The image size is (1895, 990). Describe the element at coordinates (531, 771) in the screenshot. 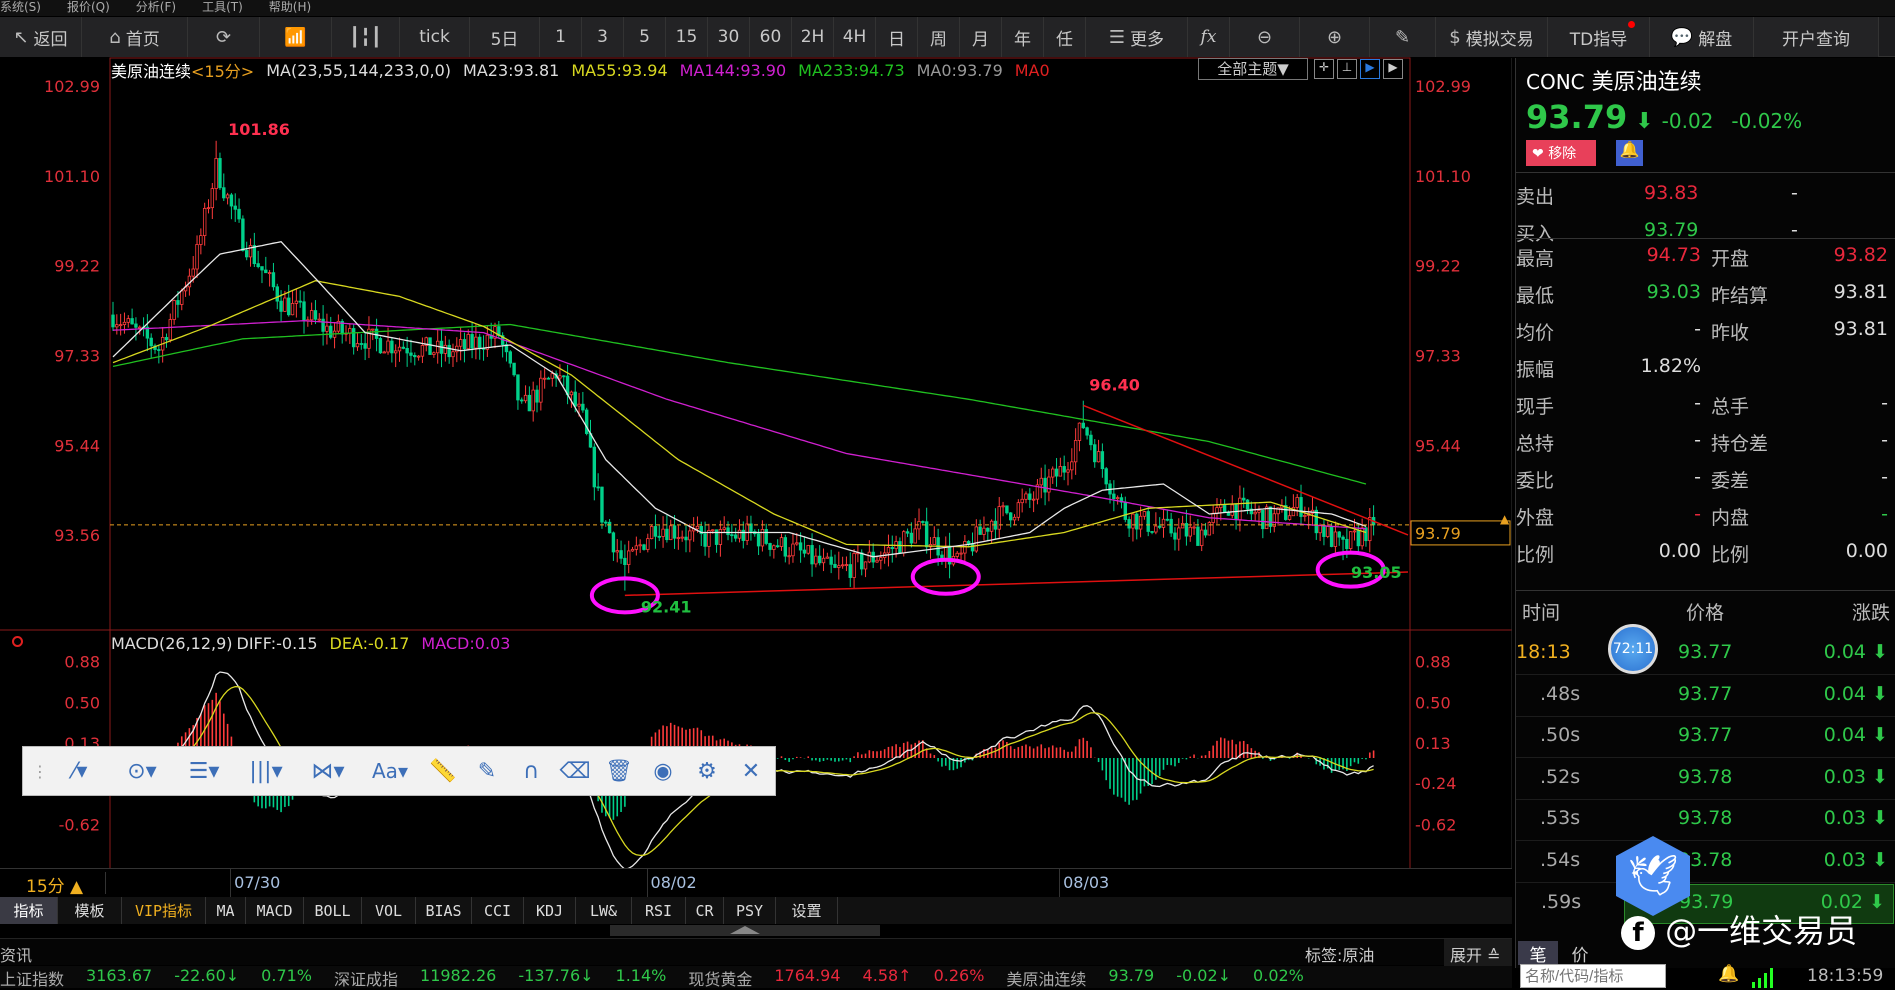

I see `magnet-icon: ∩` at that location.